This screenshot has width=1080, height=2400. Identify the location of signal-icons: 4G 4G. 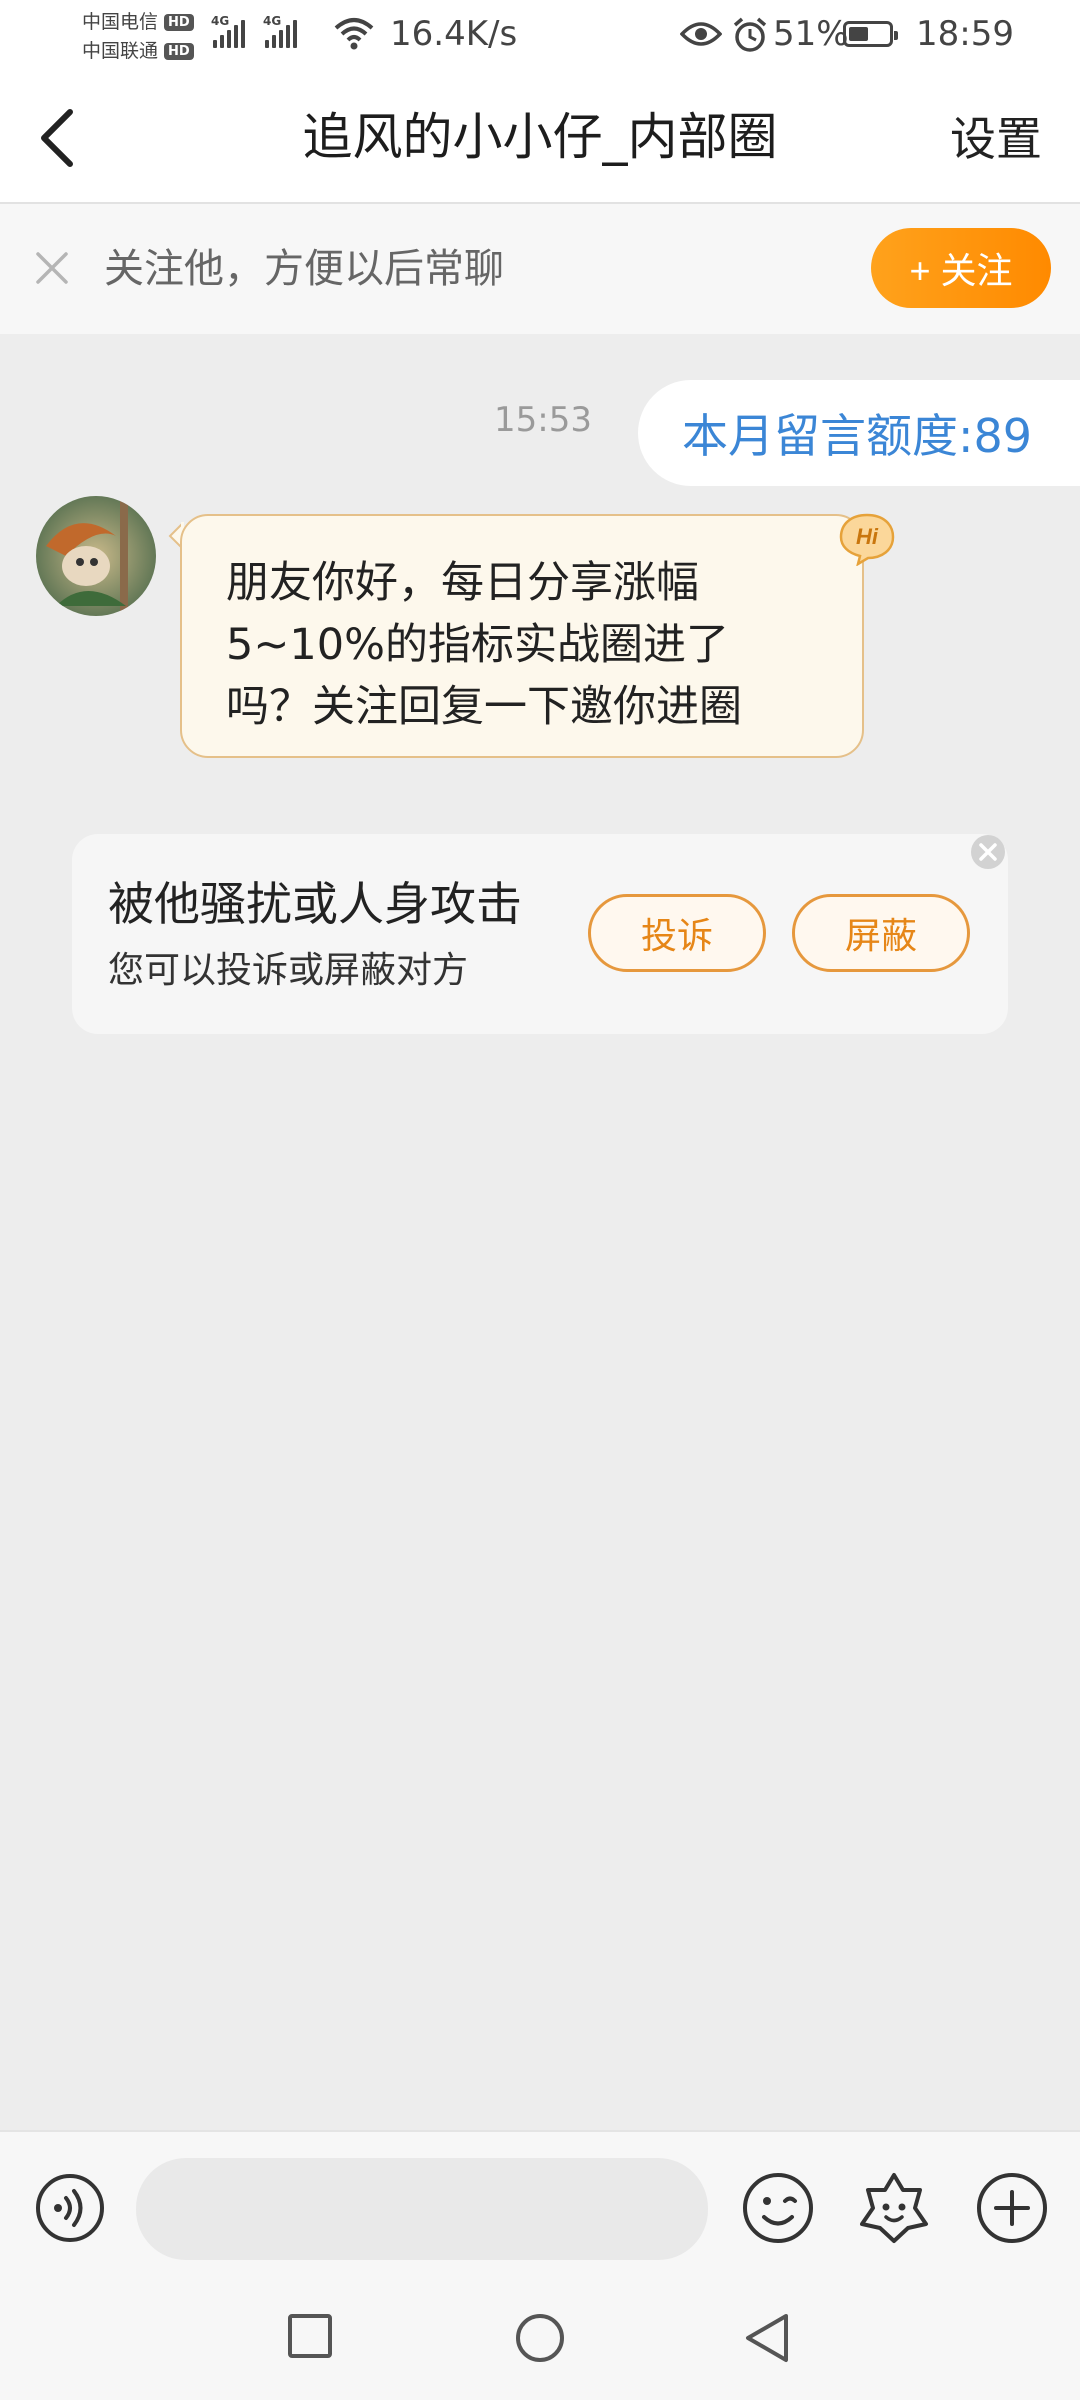
(254, 31).